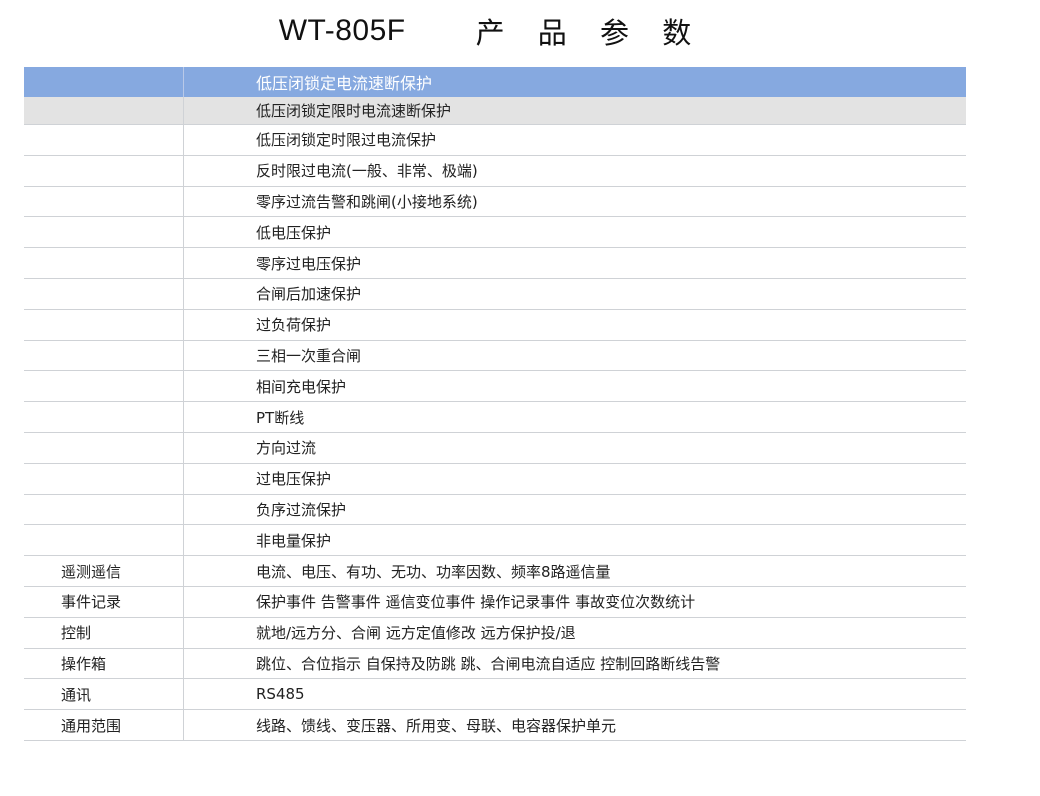 This screenshot has width=1040, height=796. Describe the element at coordinates (433, 571) in the screenshot. I see `row-value: 电流、电压、有功、无功、功率因数、频率8路遥信量` at that location.